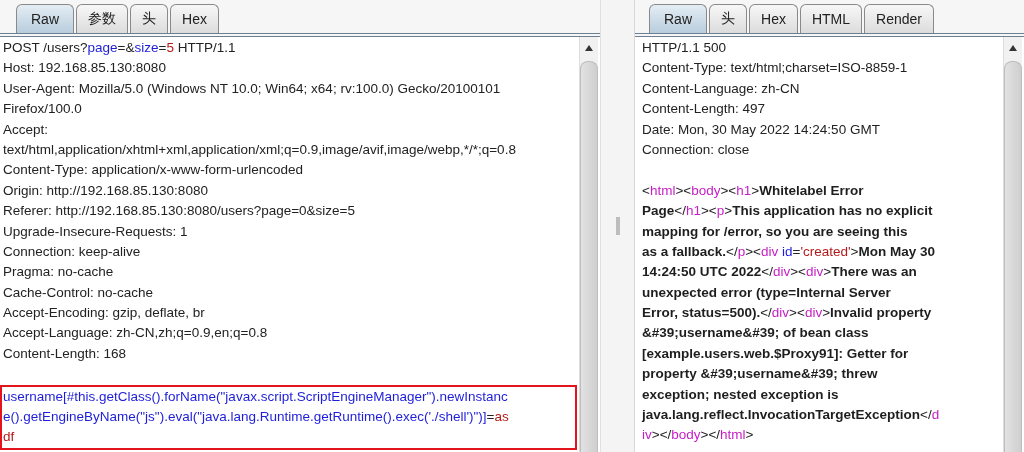  I want to click on response-line: &#39;username&#39; of bean class, so click(756, 333).